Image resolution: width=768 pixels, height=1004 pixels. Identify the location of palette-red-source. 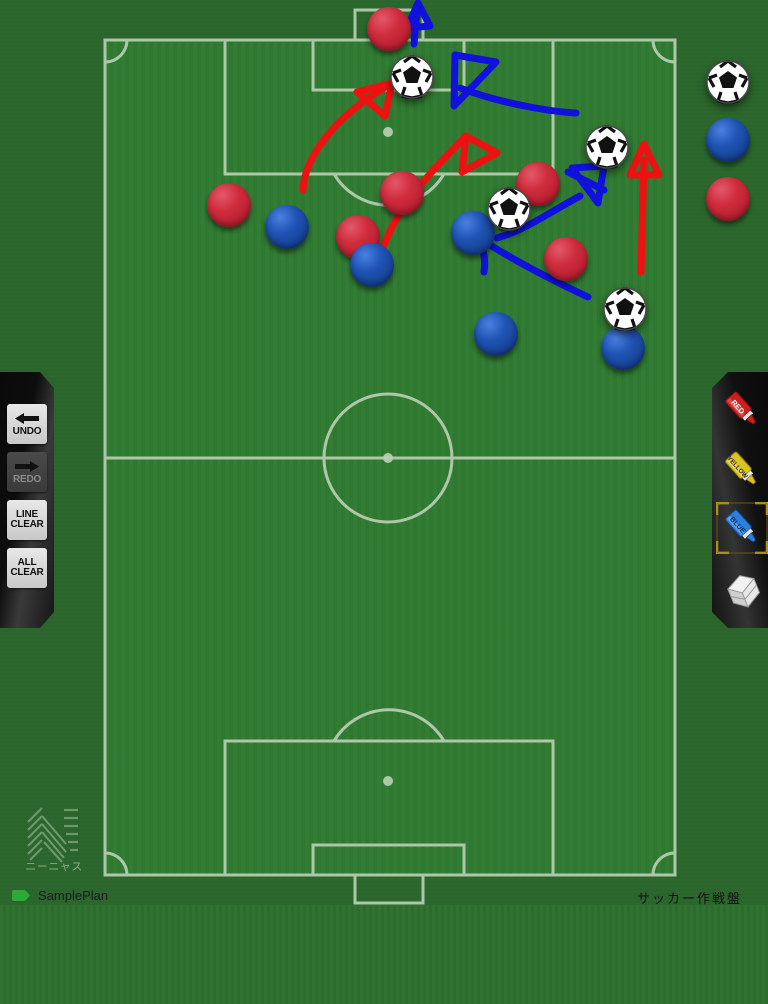
(728, 199).